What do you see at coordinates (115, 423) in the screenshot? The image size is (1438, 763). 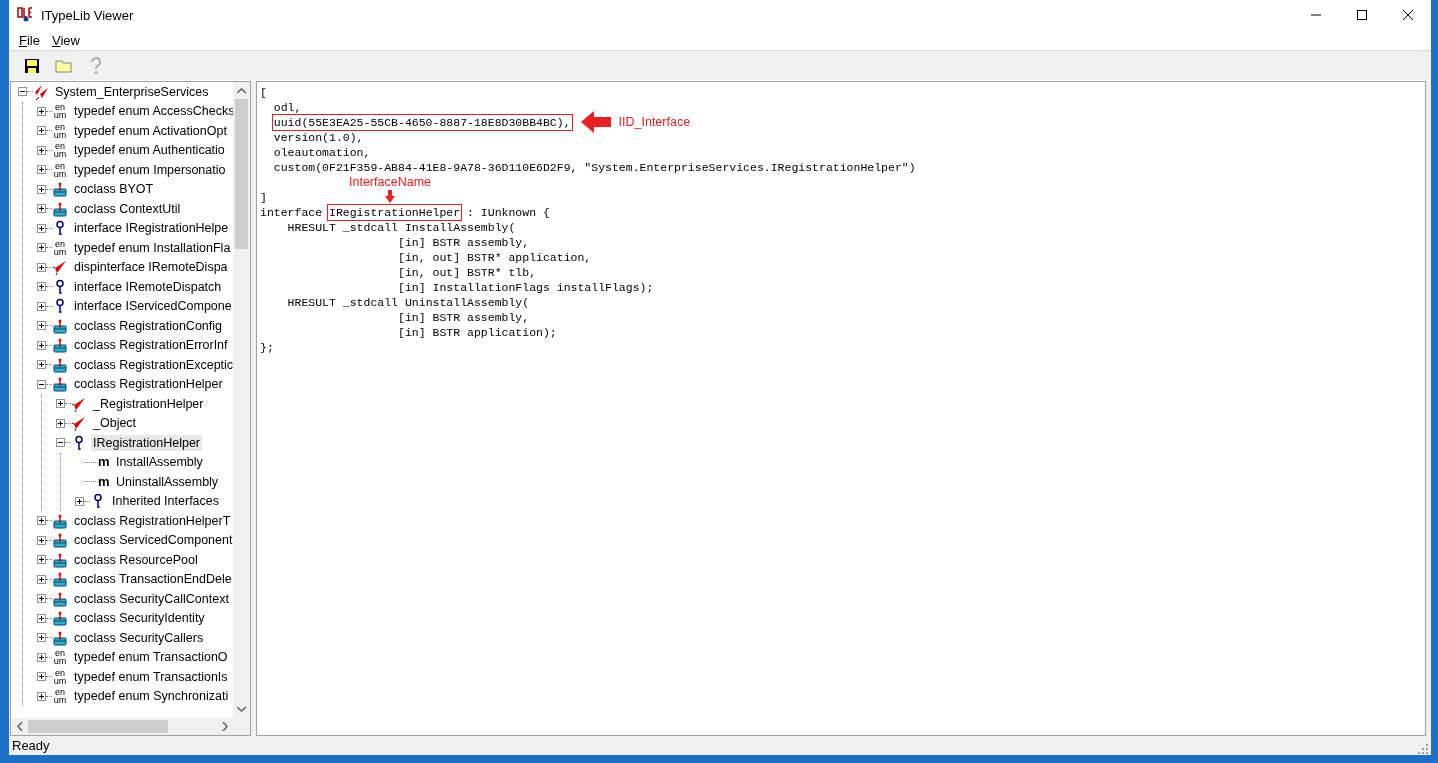 I see `tree-item: _Object` at bounding box center [115, 423].